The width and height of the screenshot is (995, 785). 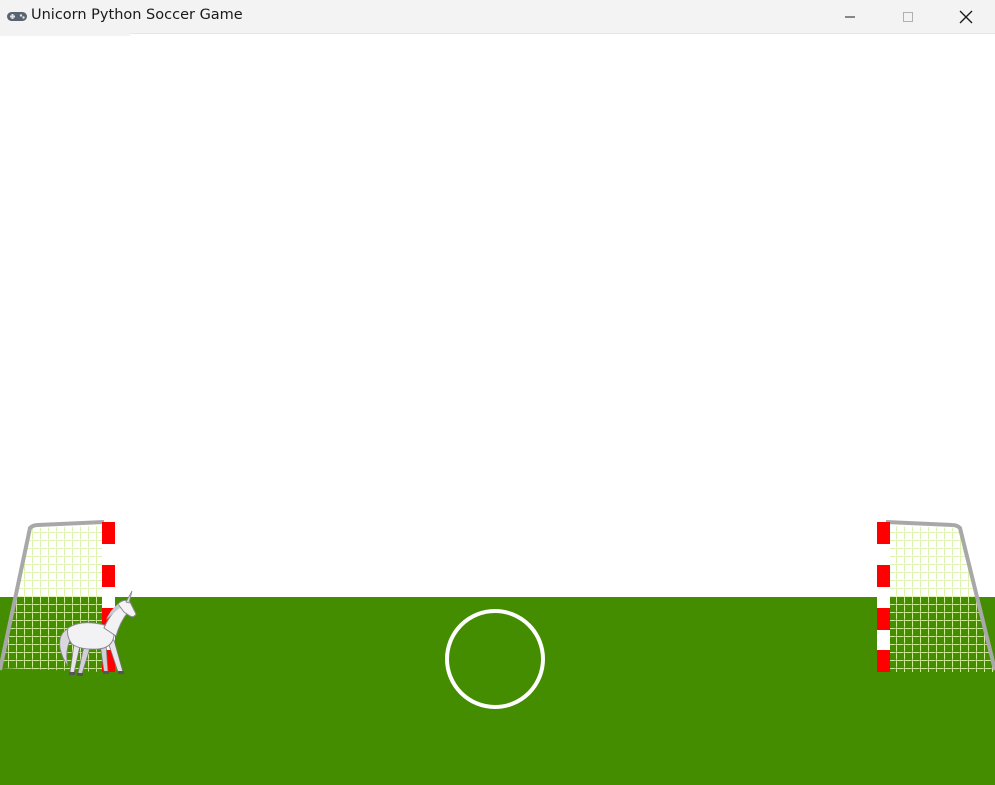 What do you see at coordinates (137, 15) in the screenshot?
I see `window-title: Unicorn Python Soccer Game` at bounding box center [137, 15].